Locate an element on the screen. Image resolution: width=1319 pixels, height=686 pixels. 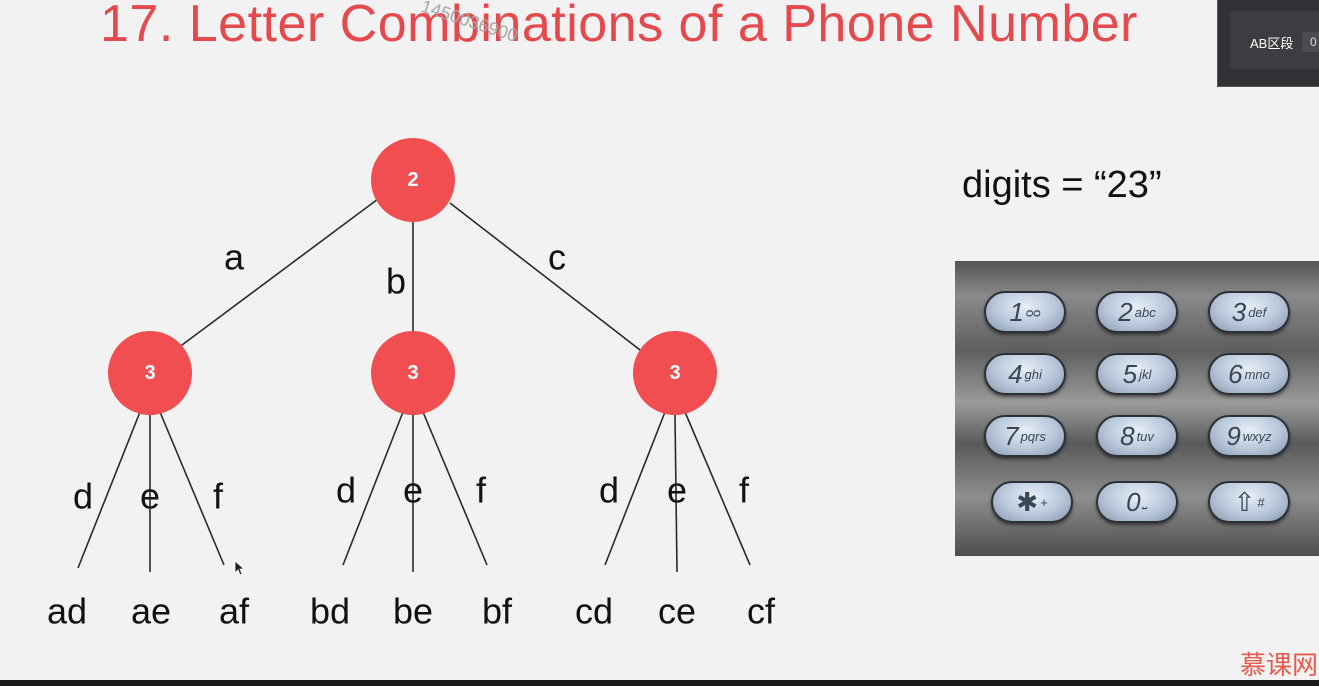
leaf-bf: bf is located at coordinates (497, 611).